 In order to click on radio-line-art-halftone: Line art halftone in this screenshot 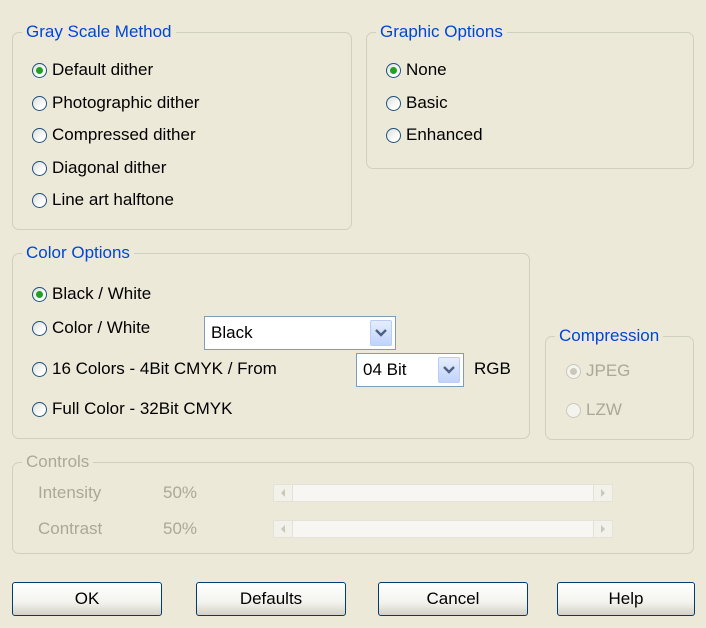, I will do `click(103, 200)`.